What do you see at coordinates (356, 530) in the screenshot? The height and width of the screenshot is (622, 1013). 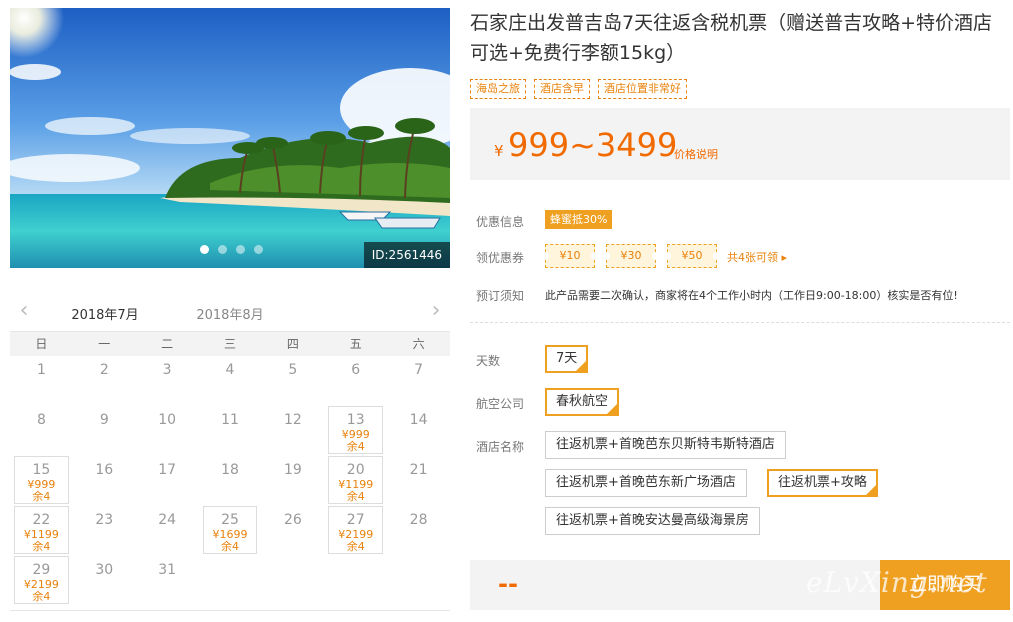 I see `calendar-day-priced: 27 ¥2199 余4` at bounding box center [356, 530].